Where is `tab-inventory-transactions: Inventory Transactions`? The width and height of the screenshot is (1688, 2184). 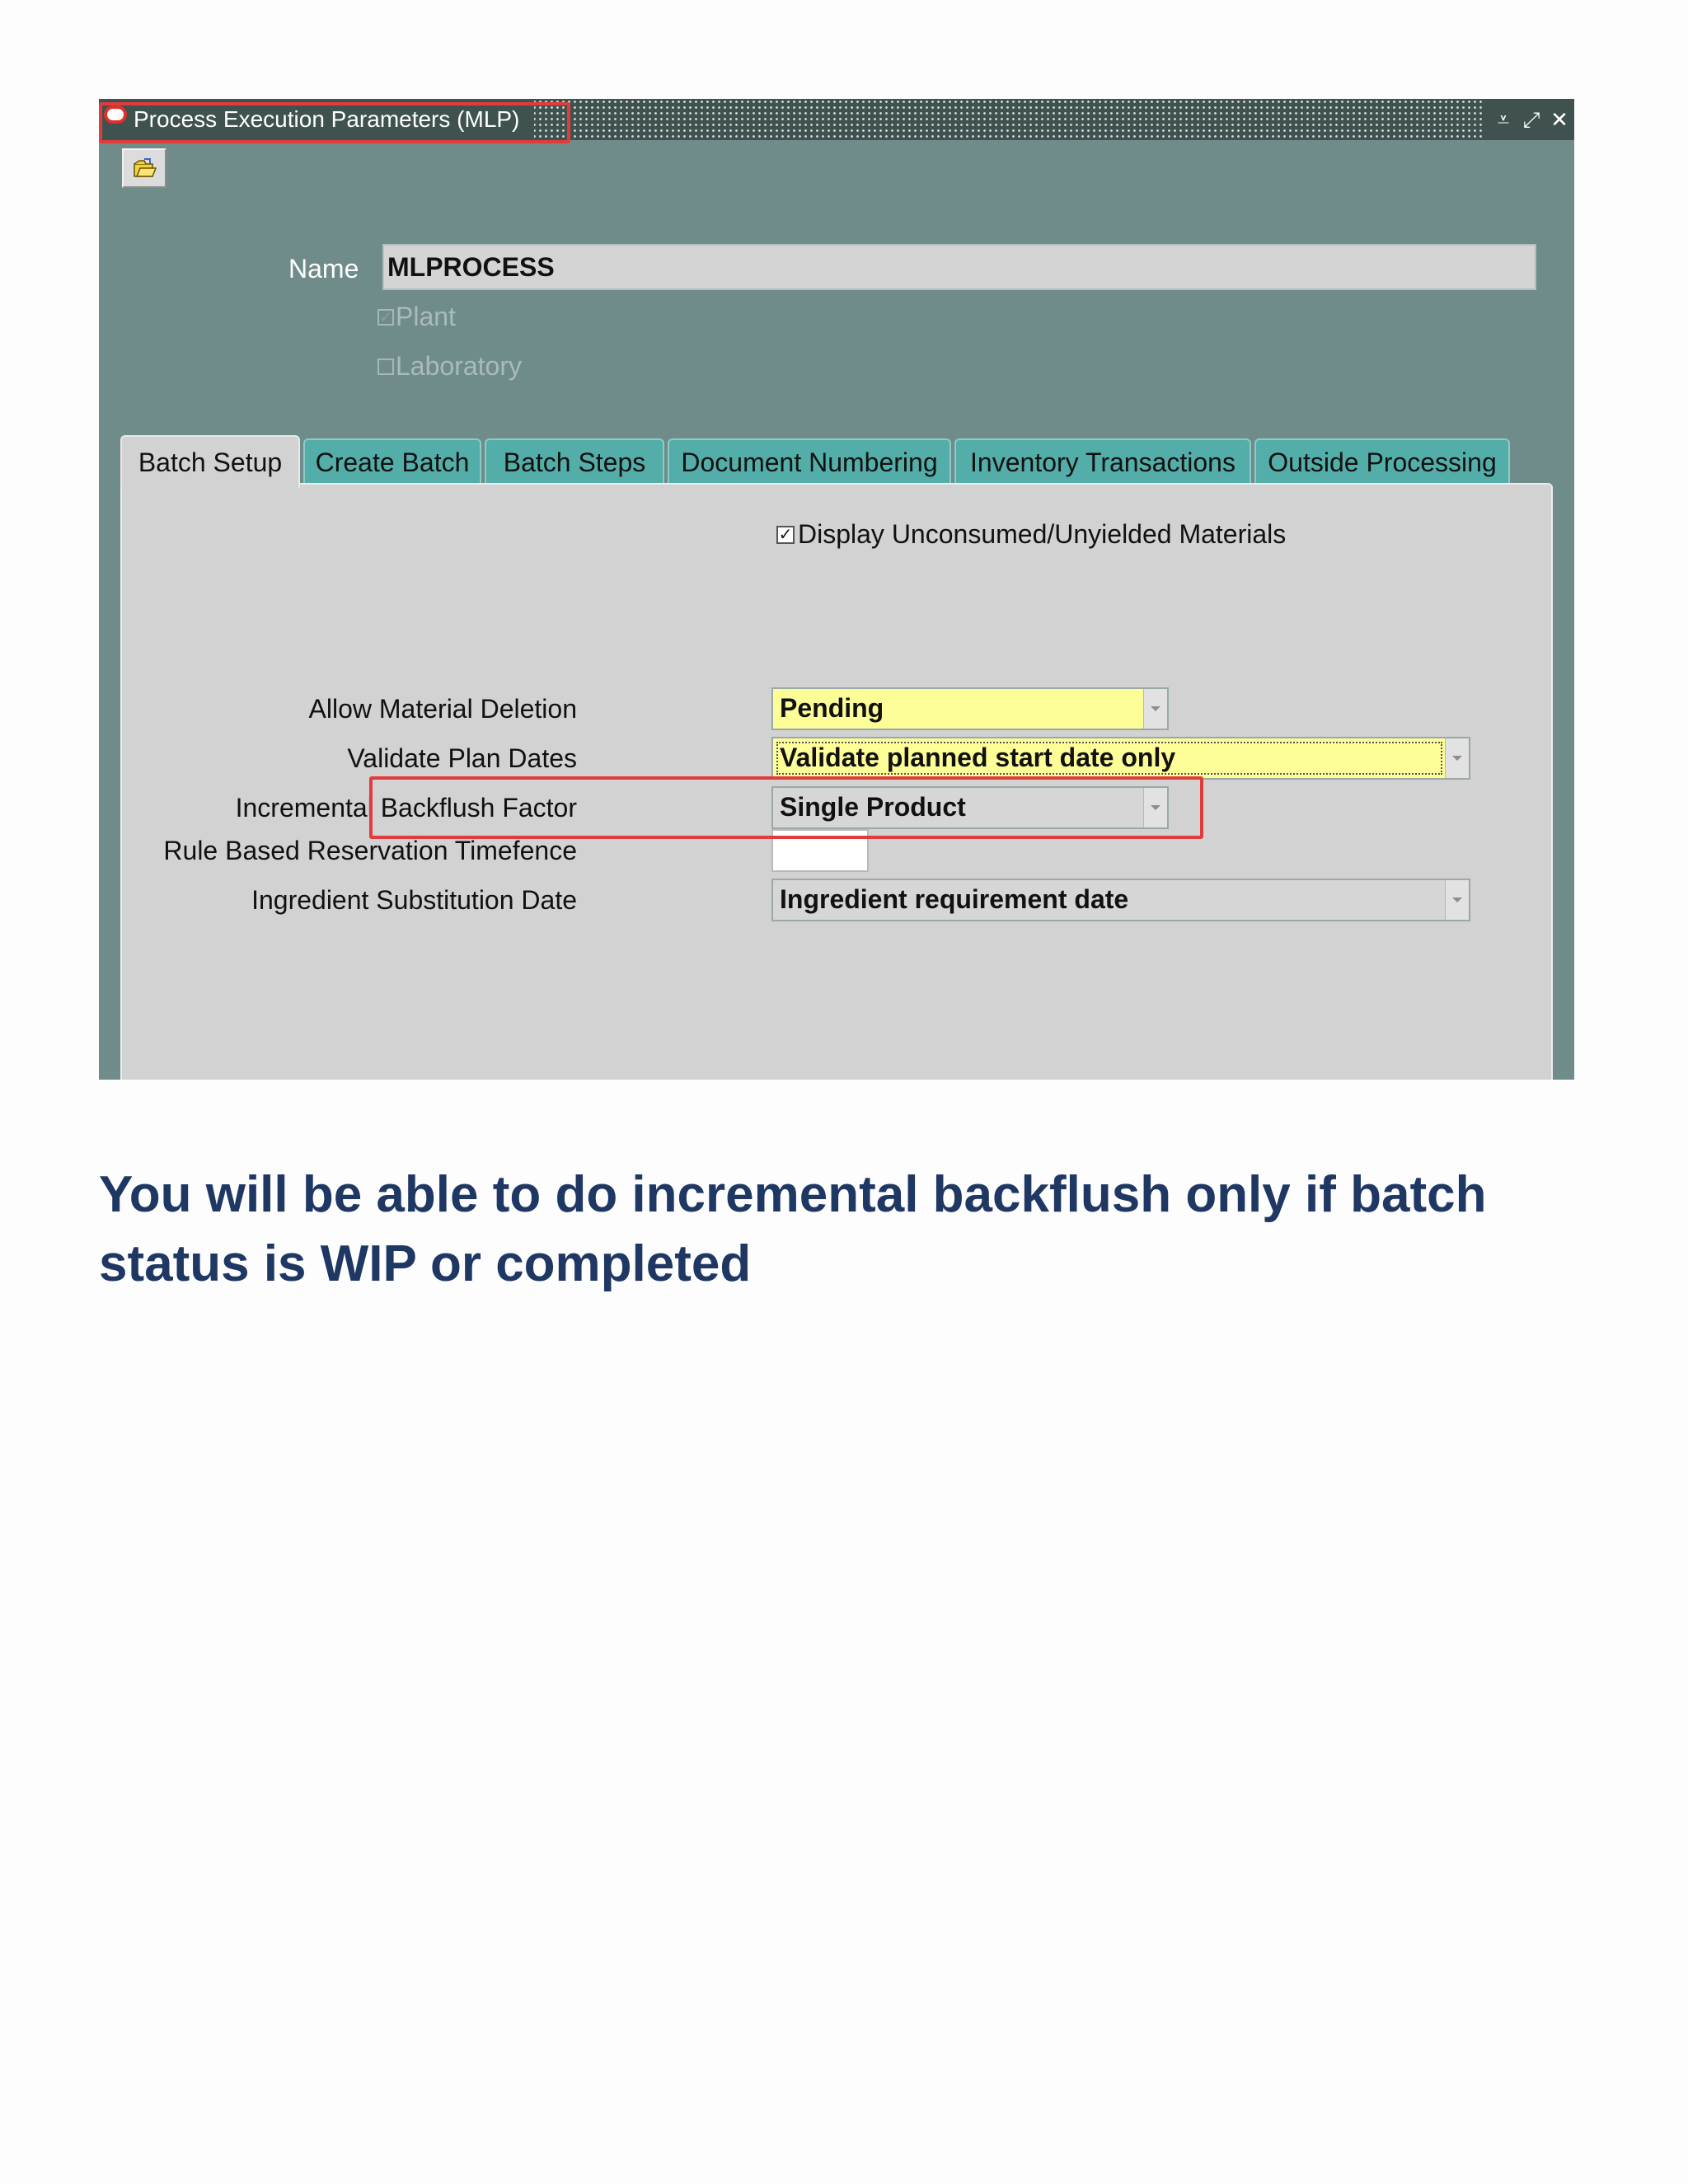
tab-inventory-transactions: Inventory Transactions is located at coordinates (1102, 461).